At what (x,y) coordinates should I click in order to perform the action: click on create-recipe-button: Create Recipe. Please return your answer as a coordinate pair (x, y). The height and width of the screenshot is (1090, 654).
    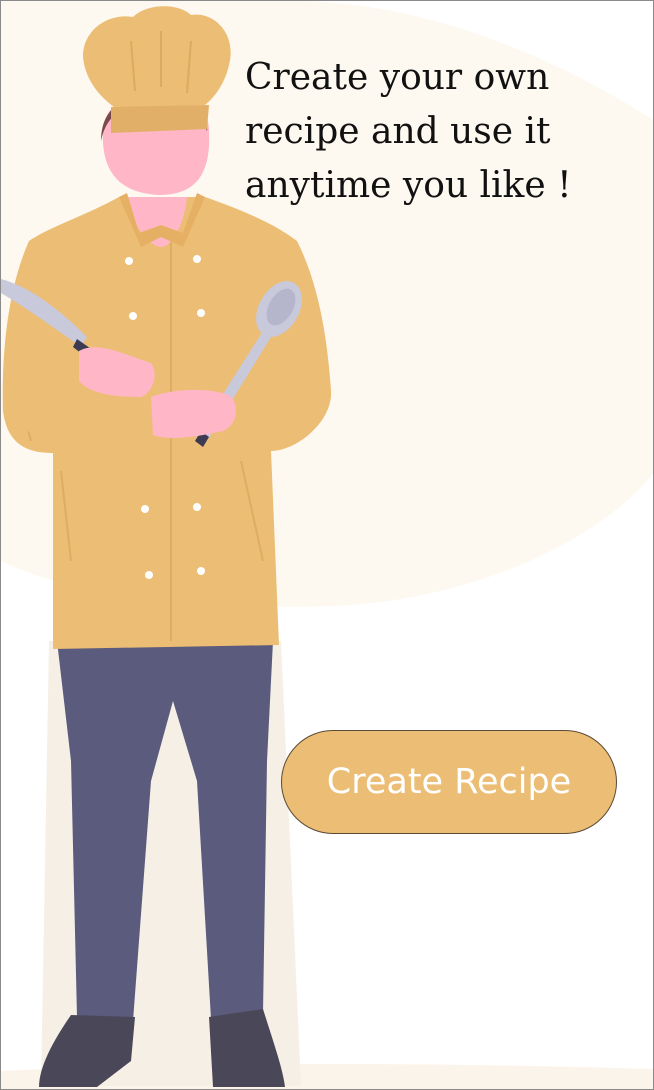
    Looking at the image, I should click on (449, 782).